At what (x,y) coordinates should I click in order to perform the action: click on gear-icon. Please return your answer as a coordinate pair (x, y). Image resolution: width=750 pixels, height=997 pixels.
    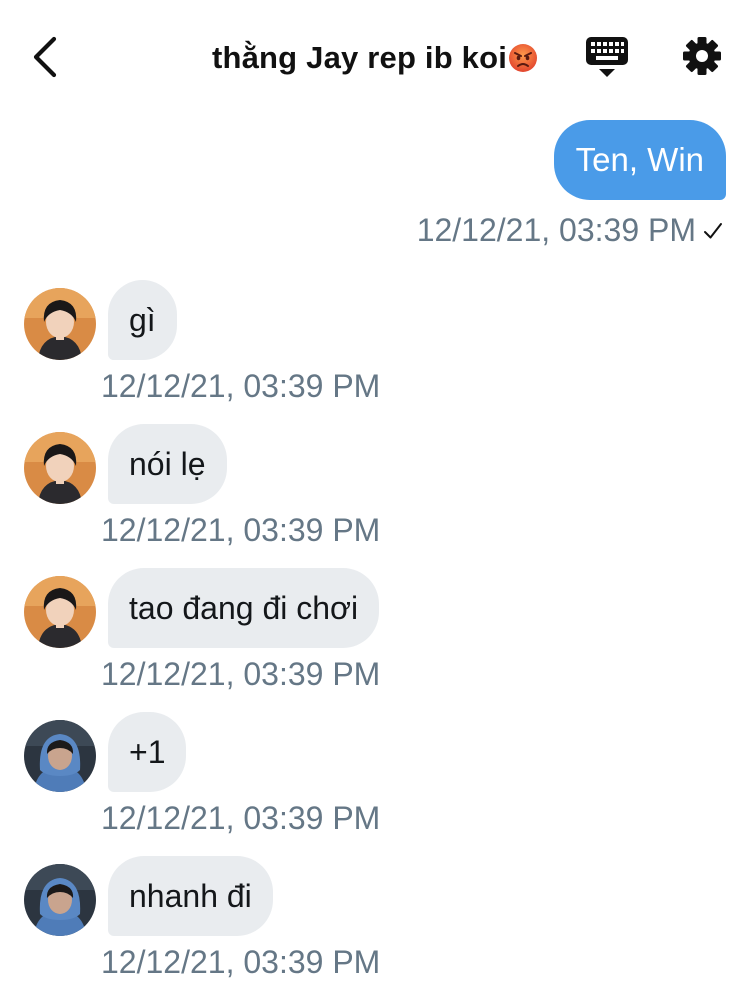
    Looking at the image, I should click on (702, 56).